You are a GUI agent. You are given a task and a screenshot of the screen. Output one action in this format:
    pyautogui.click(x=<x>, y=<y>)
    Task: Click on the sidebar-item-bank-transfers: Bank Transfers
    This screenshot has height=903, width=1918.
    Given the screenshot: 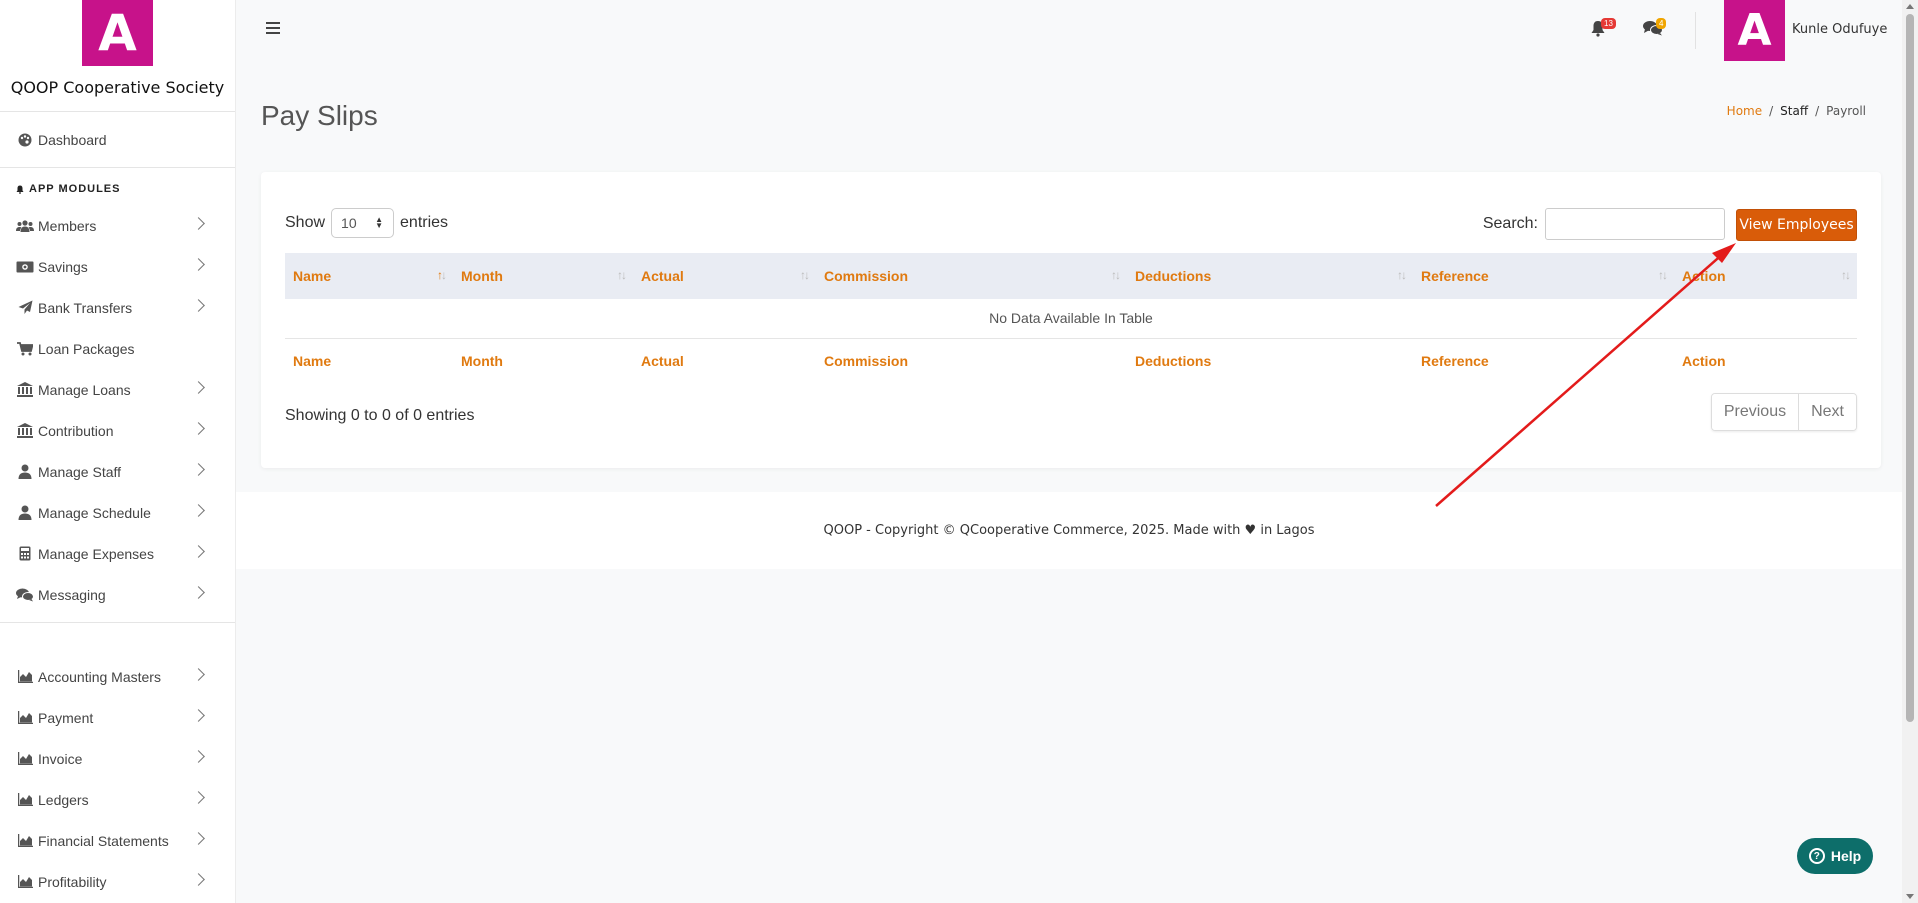 What is the action you would take?
    pyautogui.click(x=117, y=307)
    